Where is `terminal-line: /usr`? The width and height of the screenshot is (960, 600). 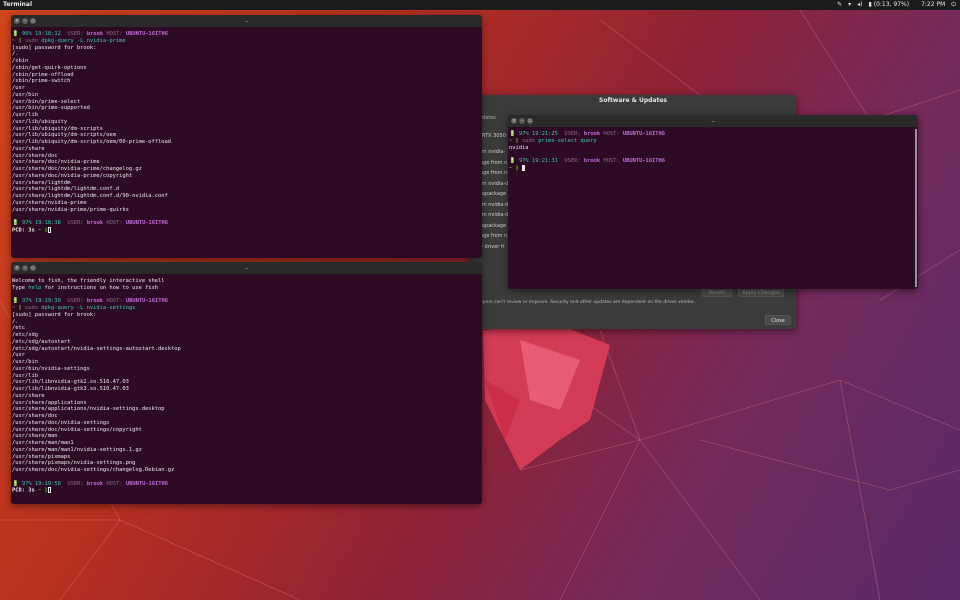 terminal-line: /usr is located at coordinates (246, 355).